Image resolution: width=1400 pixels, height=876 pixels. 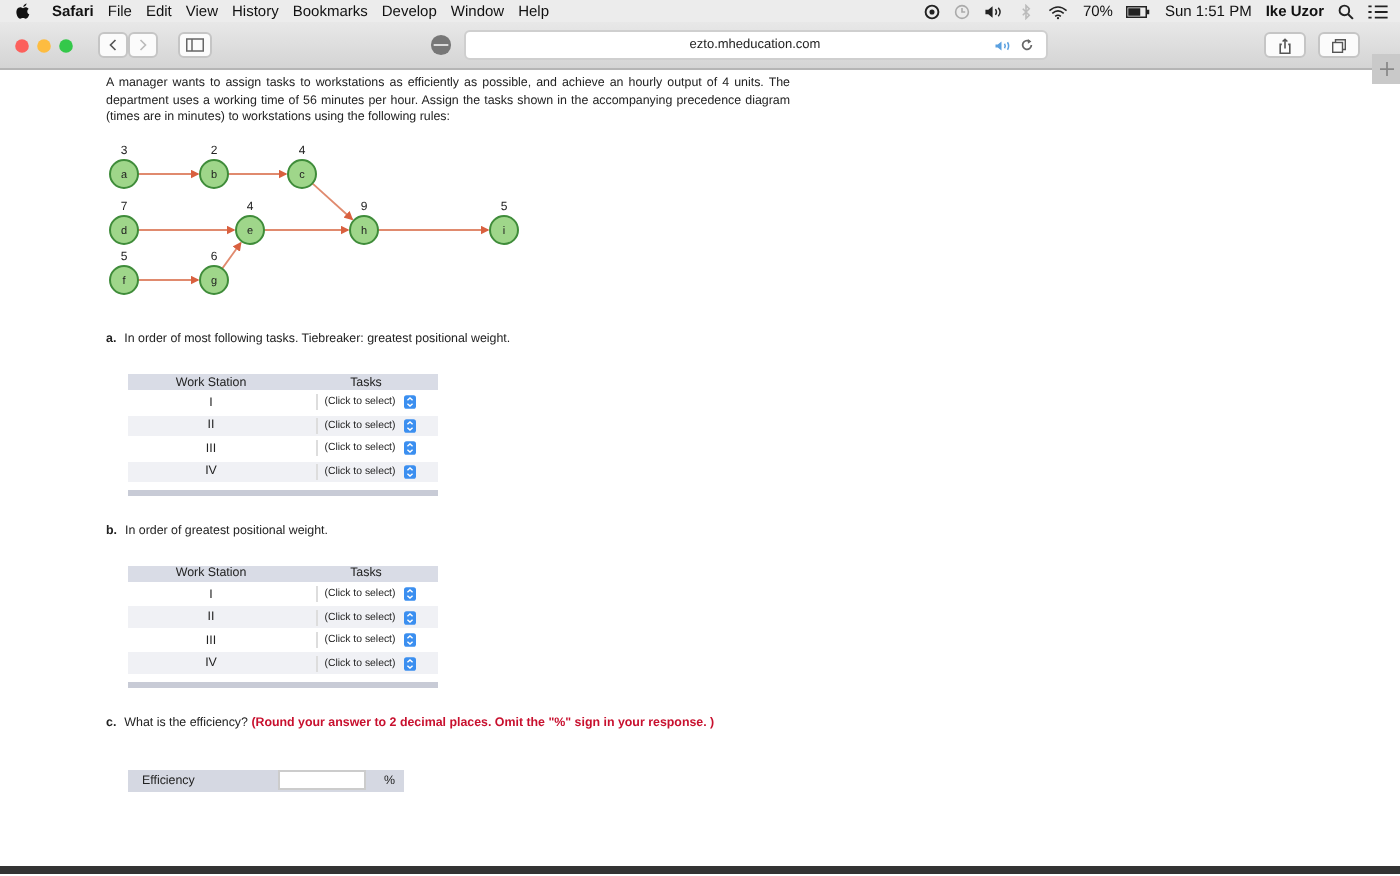 I want to click on tabs-icon, so click(x=1339, y=45).